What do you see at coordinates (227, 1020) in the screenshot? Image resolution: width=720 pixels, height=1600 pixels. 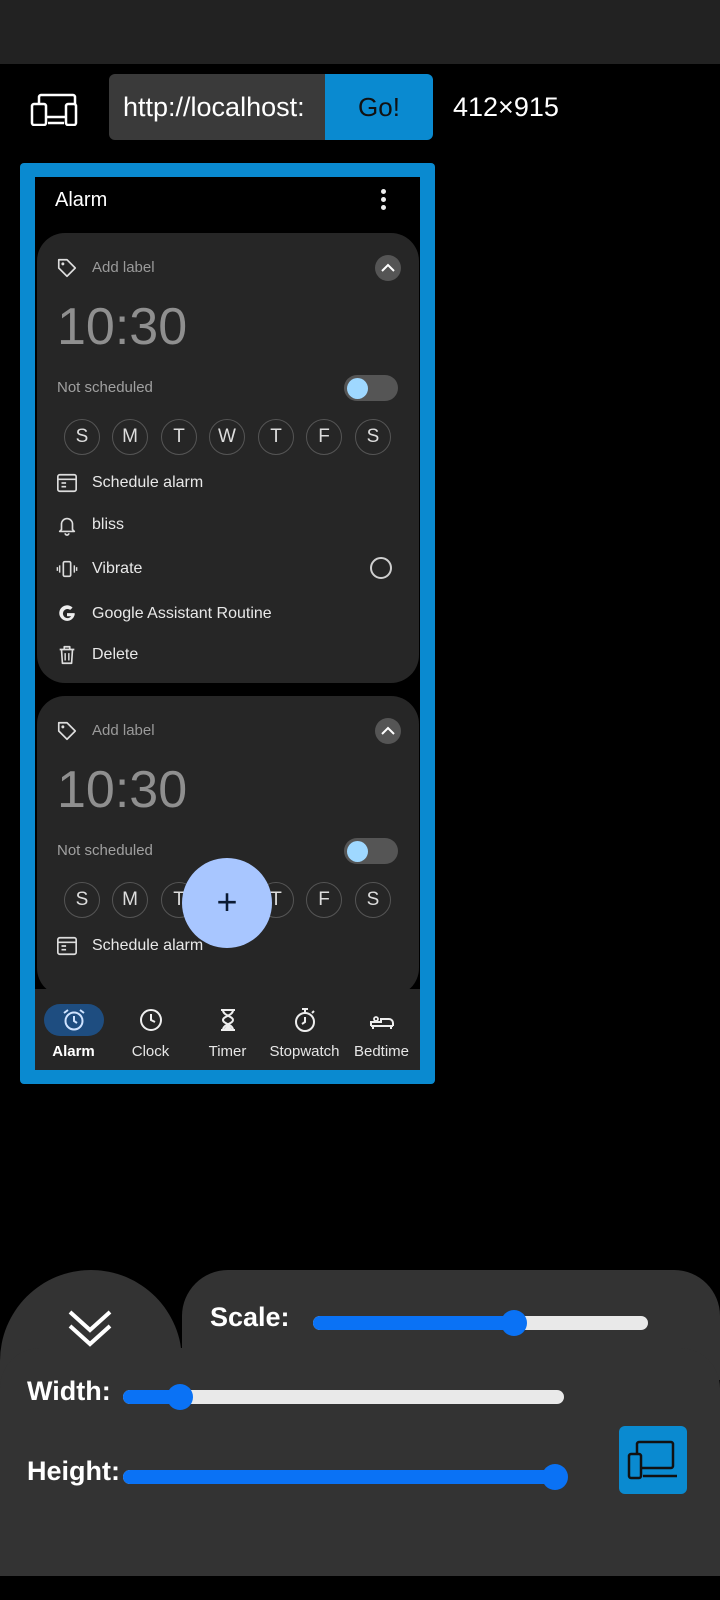 I see `hourglass-icon` at bounding box center [227, 1020].